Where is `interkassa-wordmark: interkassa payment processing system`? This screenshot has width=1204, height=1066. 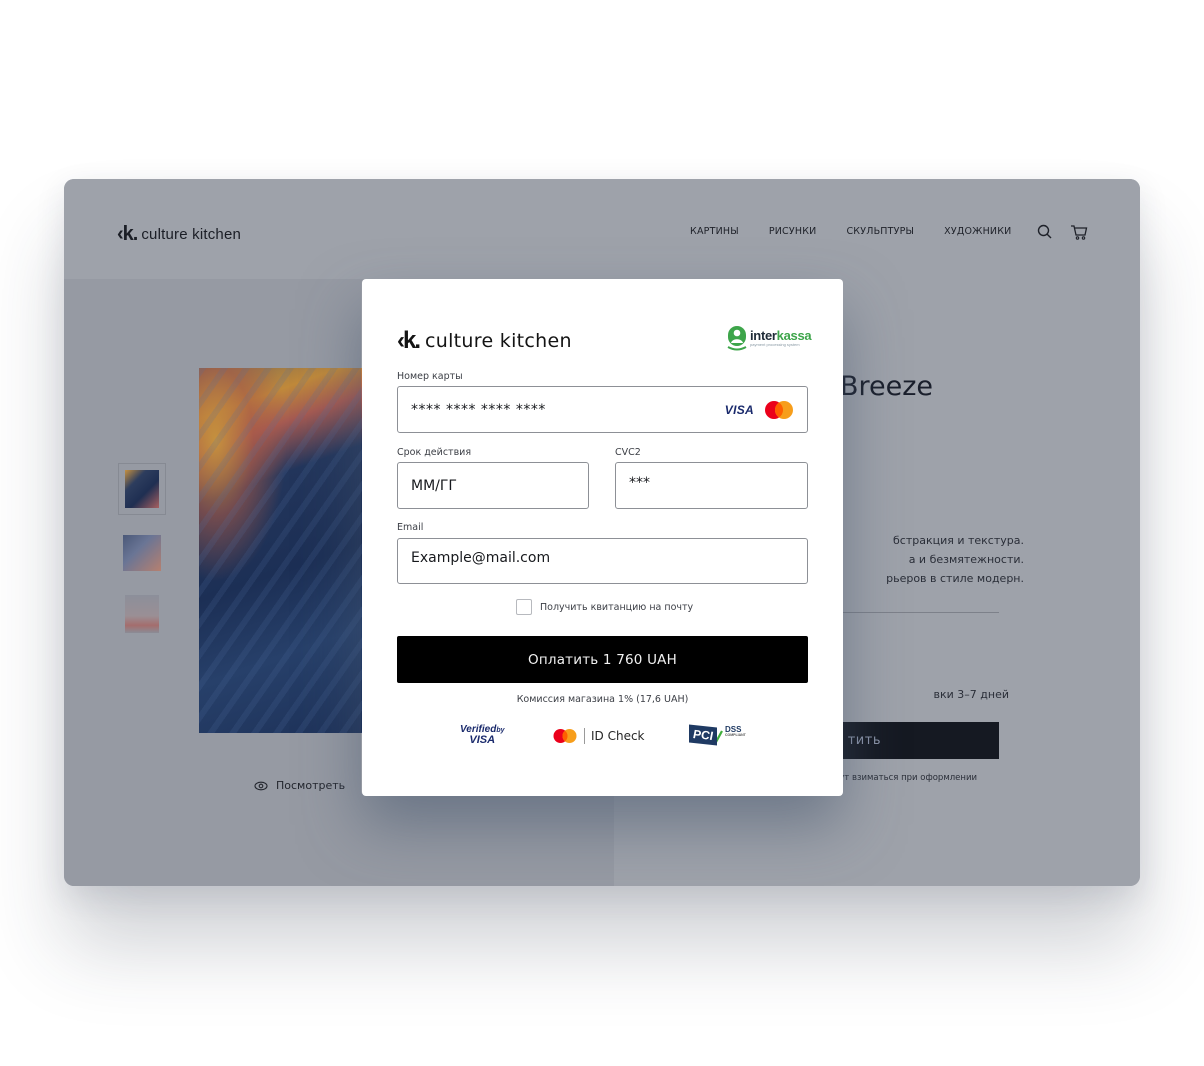 interkassa-wordmark: interkassa payment processing system is located at coordinates (781, 337).